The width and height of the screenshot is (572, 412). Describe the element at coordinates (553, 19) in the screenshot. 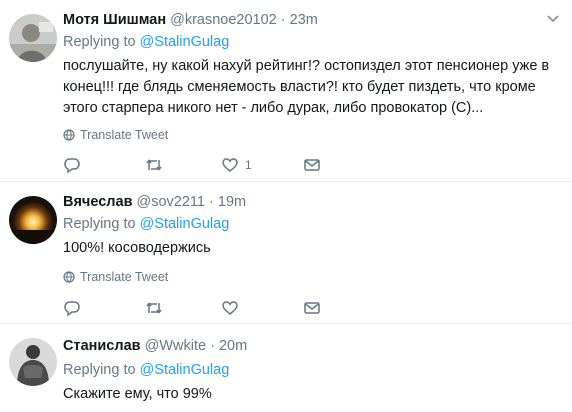

I see `chevron-down-icon` at that location.